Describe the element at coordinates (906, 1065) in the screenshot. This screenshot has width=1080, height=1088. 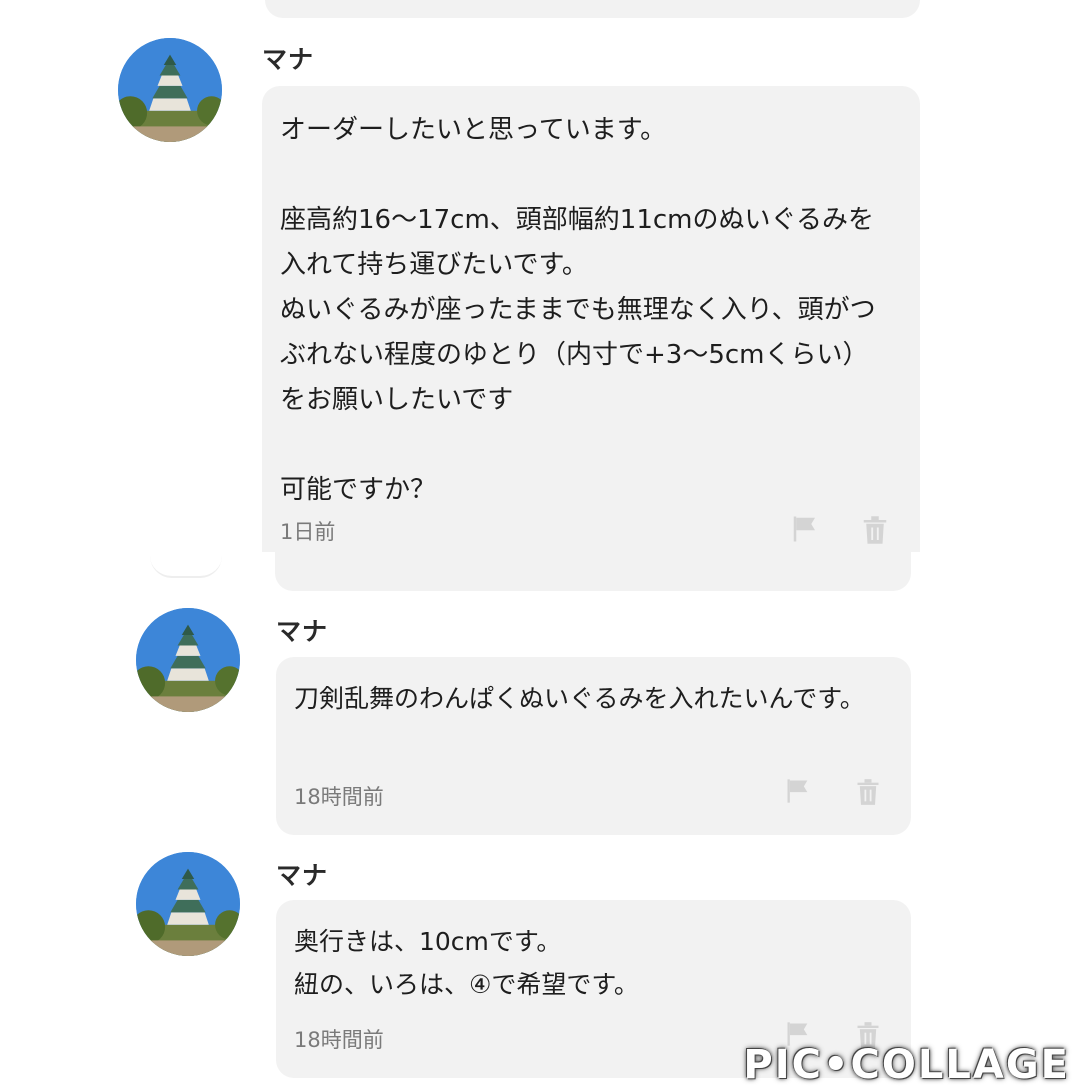
I see `watermark-logo: PIC•COLLAGE` at that location.